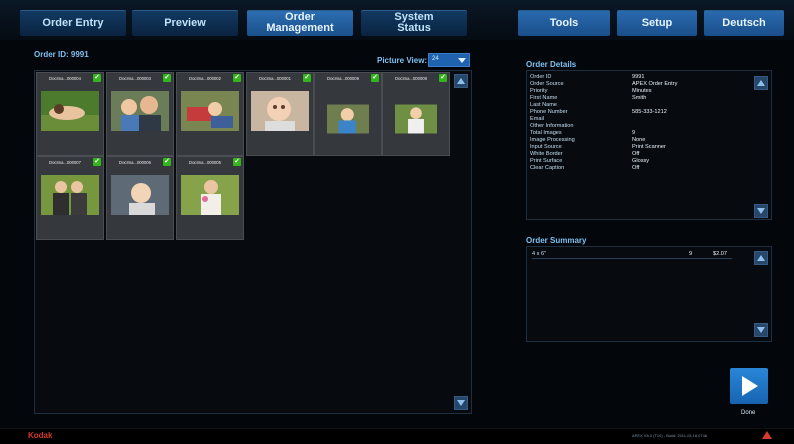 The image size is (794, 444). What do you see at coordinates (547, 84) in the screenshot?
I see `detail-label: Order Source` at bounding box center [547, 84].